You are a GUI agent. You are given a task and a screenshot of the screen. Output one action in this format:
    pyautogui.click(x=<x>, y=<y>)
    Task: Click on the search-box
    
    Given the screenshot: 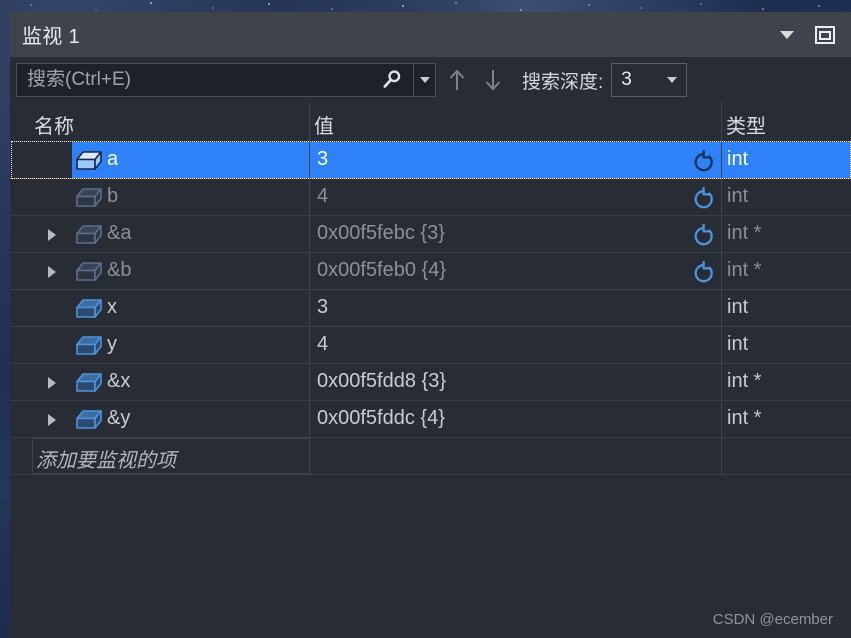 What is the action you would take?
    pyautogui.click(x=215, y=80)
    